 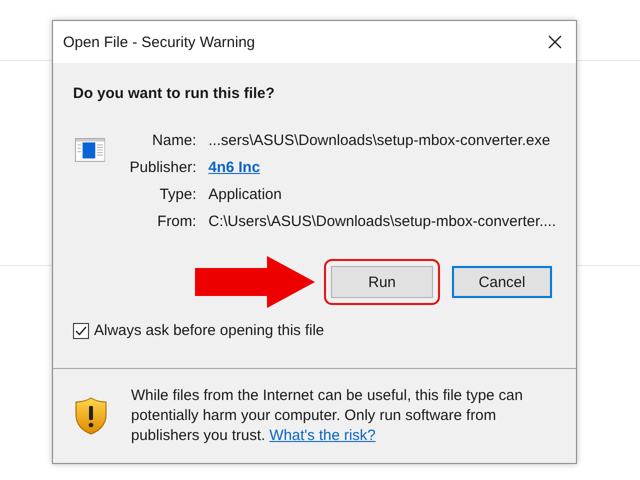 What do you see at coordinates (81, 330) in the screenshot?
I see `checkbox` at bounding box center [81, 330].